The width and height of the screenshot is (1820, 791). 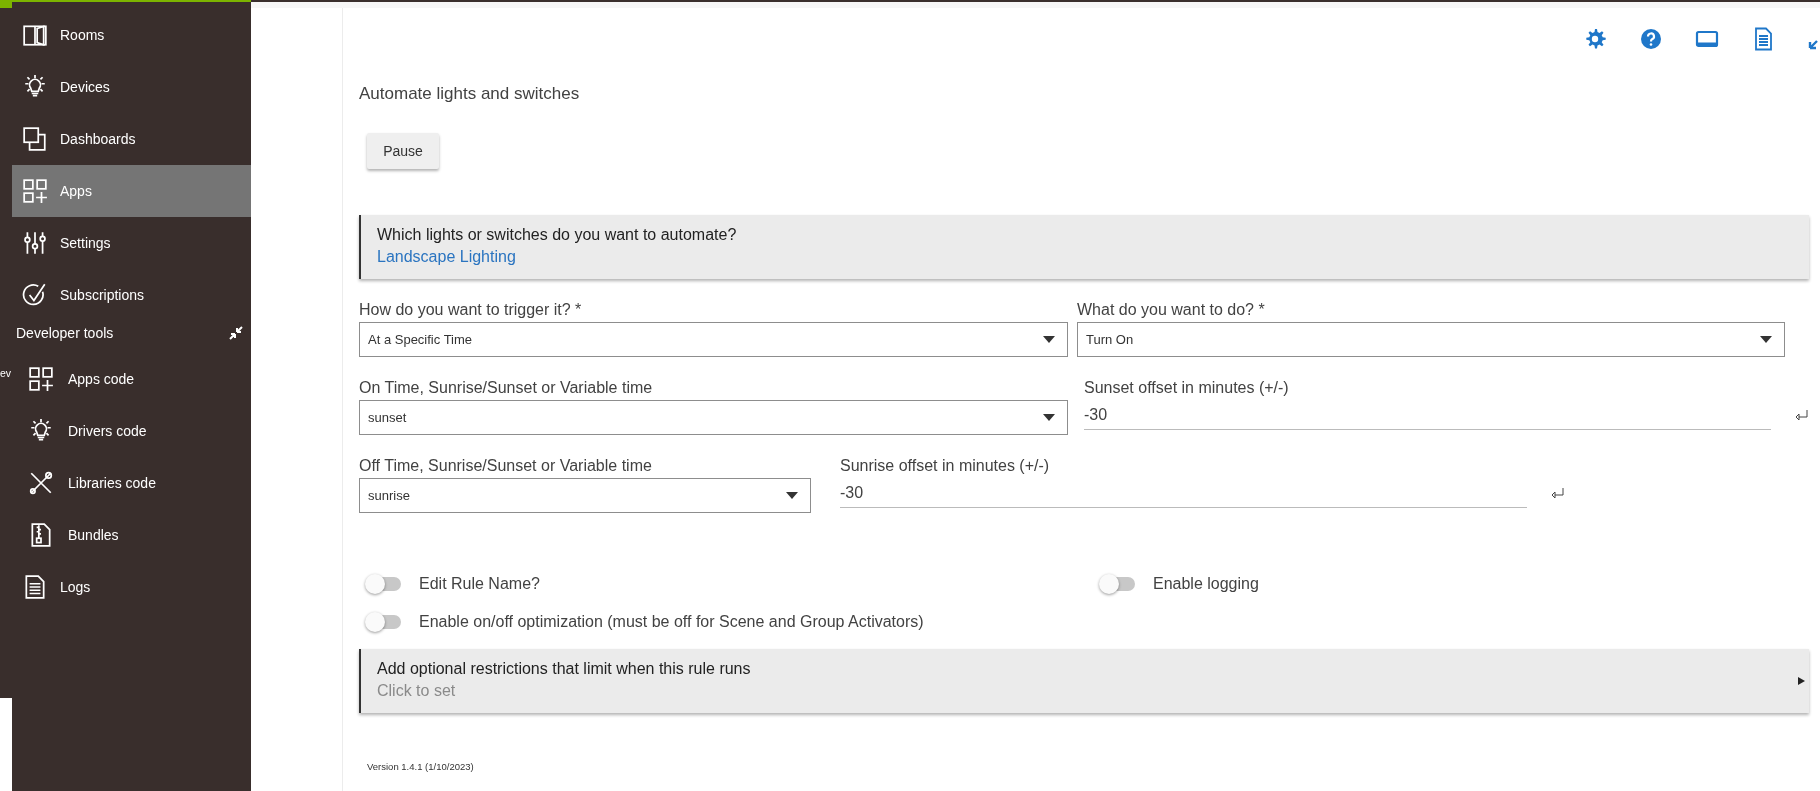 What do you see at coordinates (131, 139) in the screenshot?
I see `sidebar-item: Dashboards` at bounding box center [131, 139].